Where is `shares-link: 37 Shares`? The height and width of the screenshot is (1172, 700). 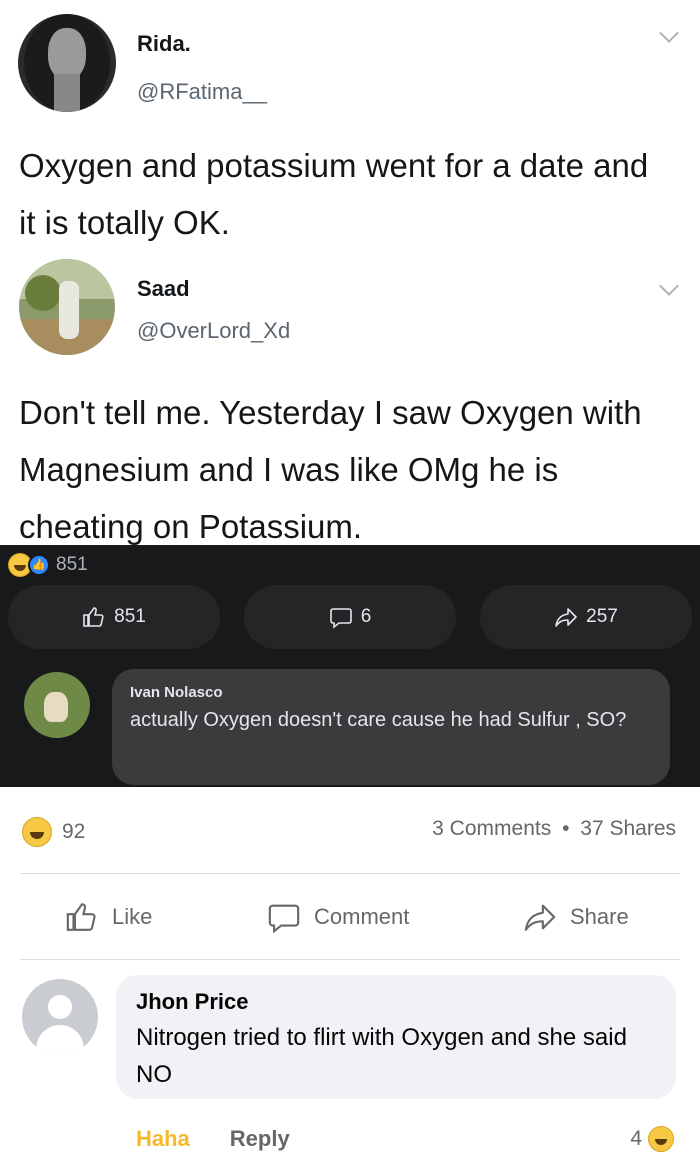 shares-link: 37 Shares is located at coordinates (628, 828).